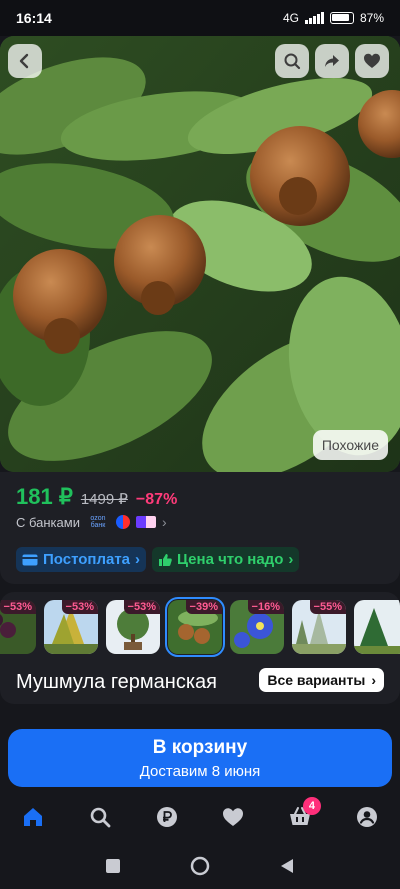  Describe the element at coordinates (165, 559) in the screenshot. I see `thumbs-up-icon` at that location.